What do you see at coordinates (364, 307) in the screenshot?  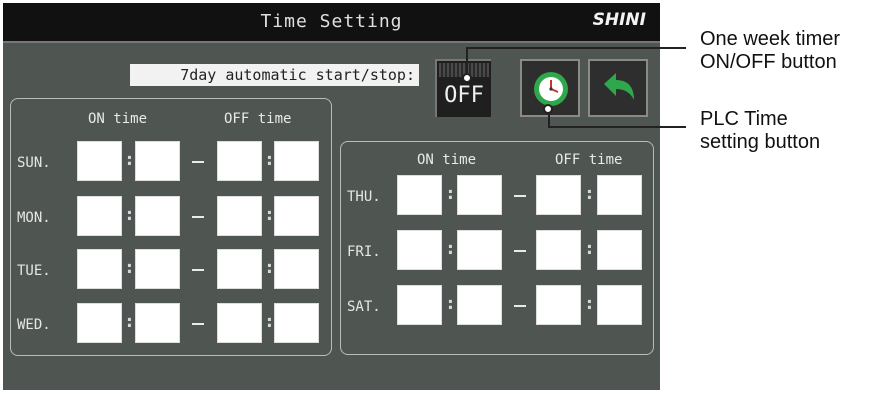 I see `day-label: SAT.` at bounding box center [364, 307].